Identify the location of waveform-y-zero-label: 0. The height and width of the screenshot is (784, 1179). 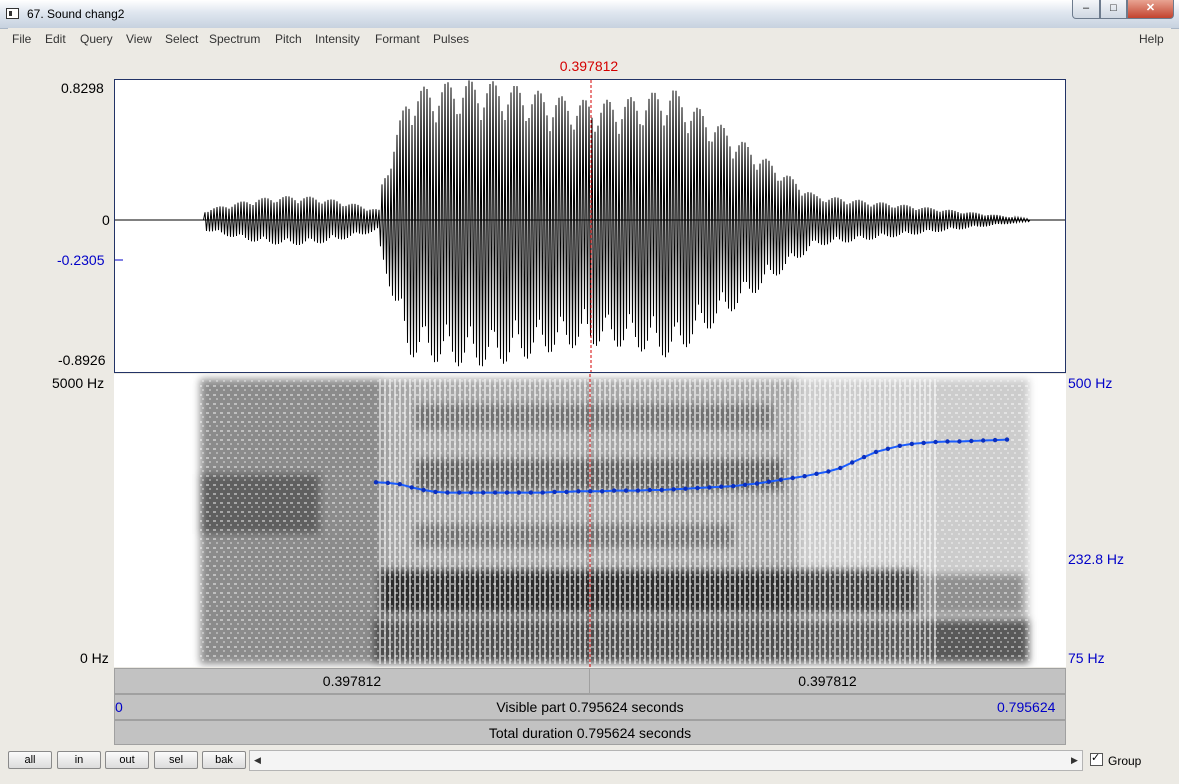
(106, 220).